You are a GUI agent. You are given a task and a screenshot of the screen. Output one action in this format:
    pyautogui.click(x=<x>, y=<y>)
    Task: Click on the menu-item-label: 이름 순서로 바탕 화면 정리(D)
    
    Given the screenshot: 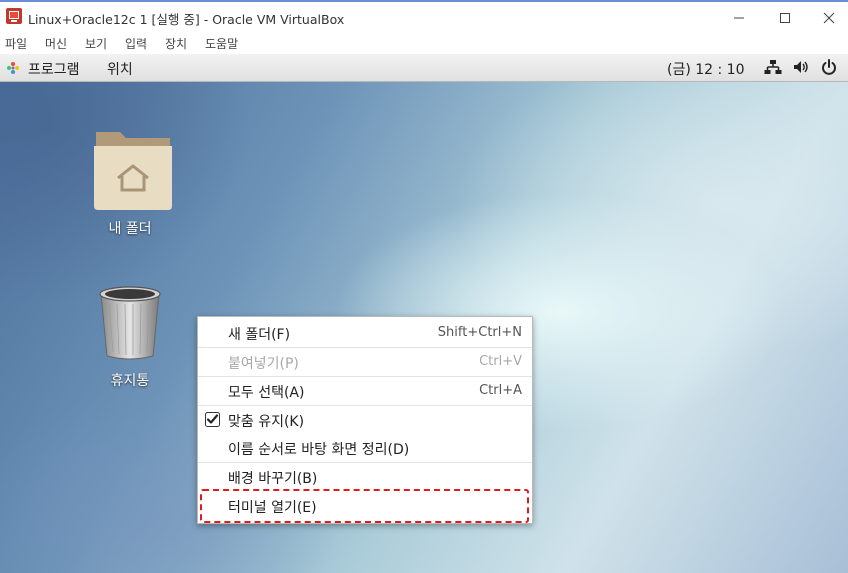 What is the action you would take?
    pyautogui.click(x=319, y=450)
    